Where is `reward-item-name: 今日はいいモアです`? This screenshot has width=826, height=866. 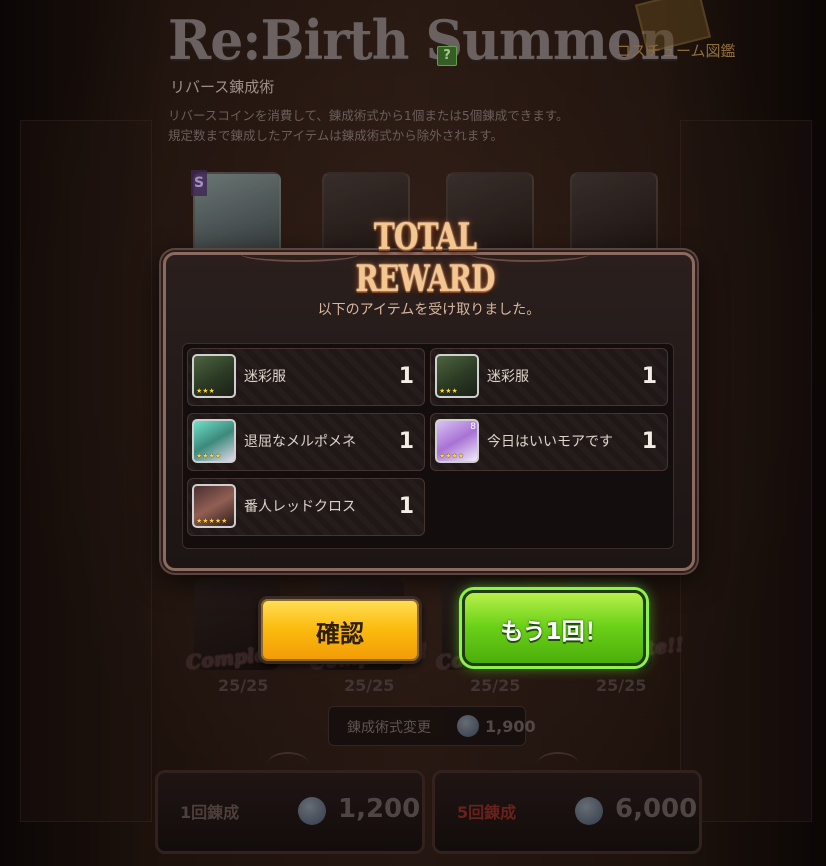 reward-item-name: 今日はいいモアです is located at coordinates (550, 441).